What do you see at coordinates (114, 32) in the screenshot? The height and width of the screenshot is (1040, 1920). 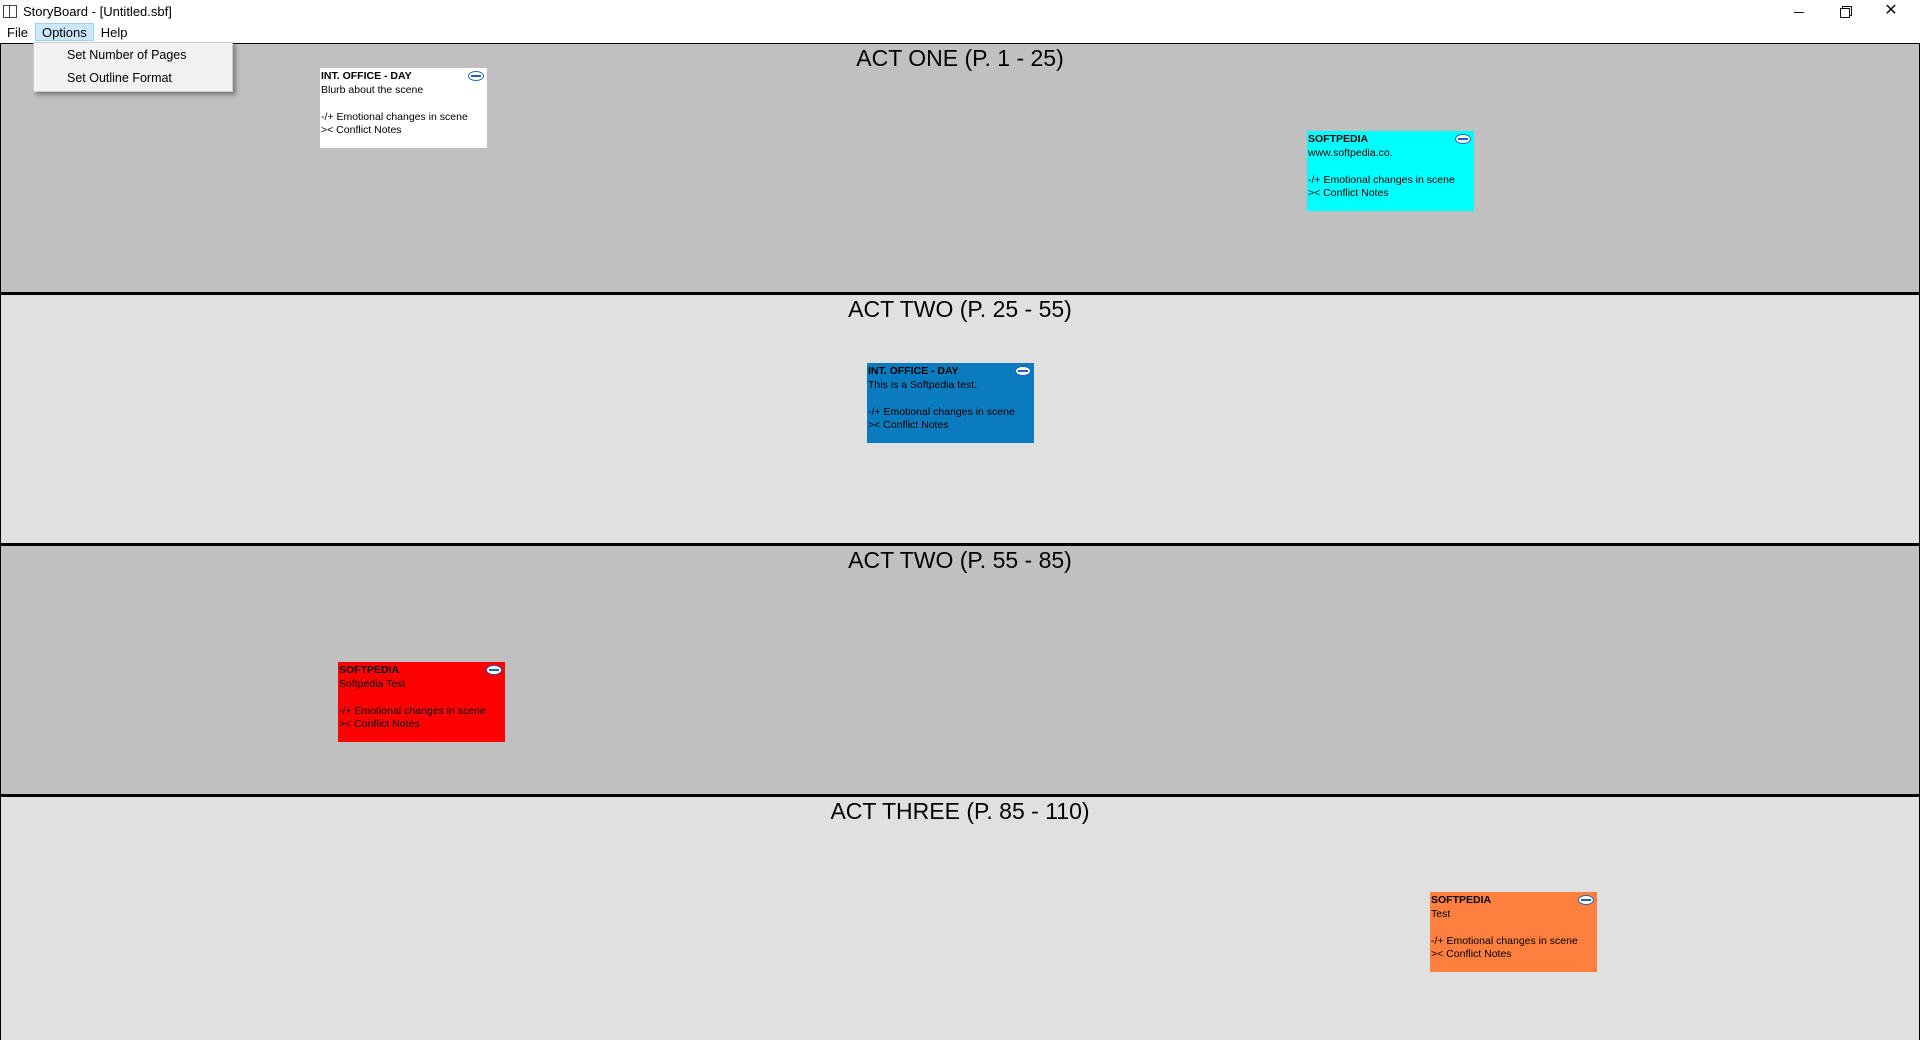 I see `menu-help: Help` at bounding box center [114, 32].